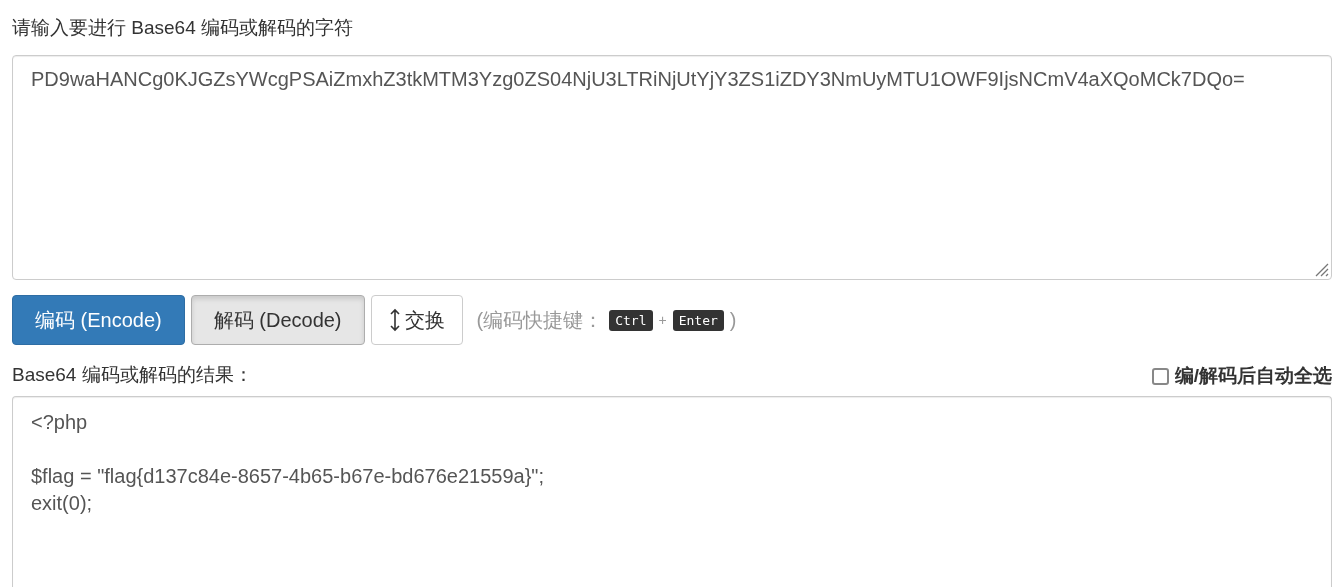 This screenshot has width=1341, height=587. I want to click on input-label: 请输入要进行 Base64 编码或解码的字符, so click(182, 28).